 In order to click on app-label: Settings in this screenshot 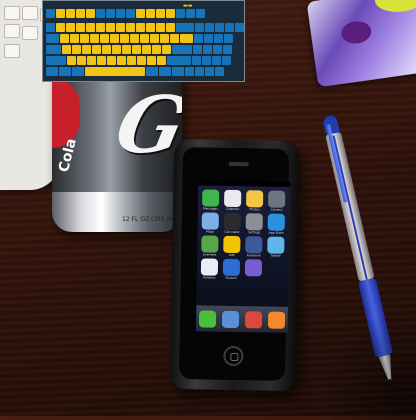, I will do `click(254, 232)`.